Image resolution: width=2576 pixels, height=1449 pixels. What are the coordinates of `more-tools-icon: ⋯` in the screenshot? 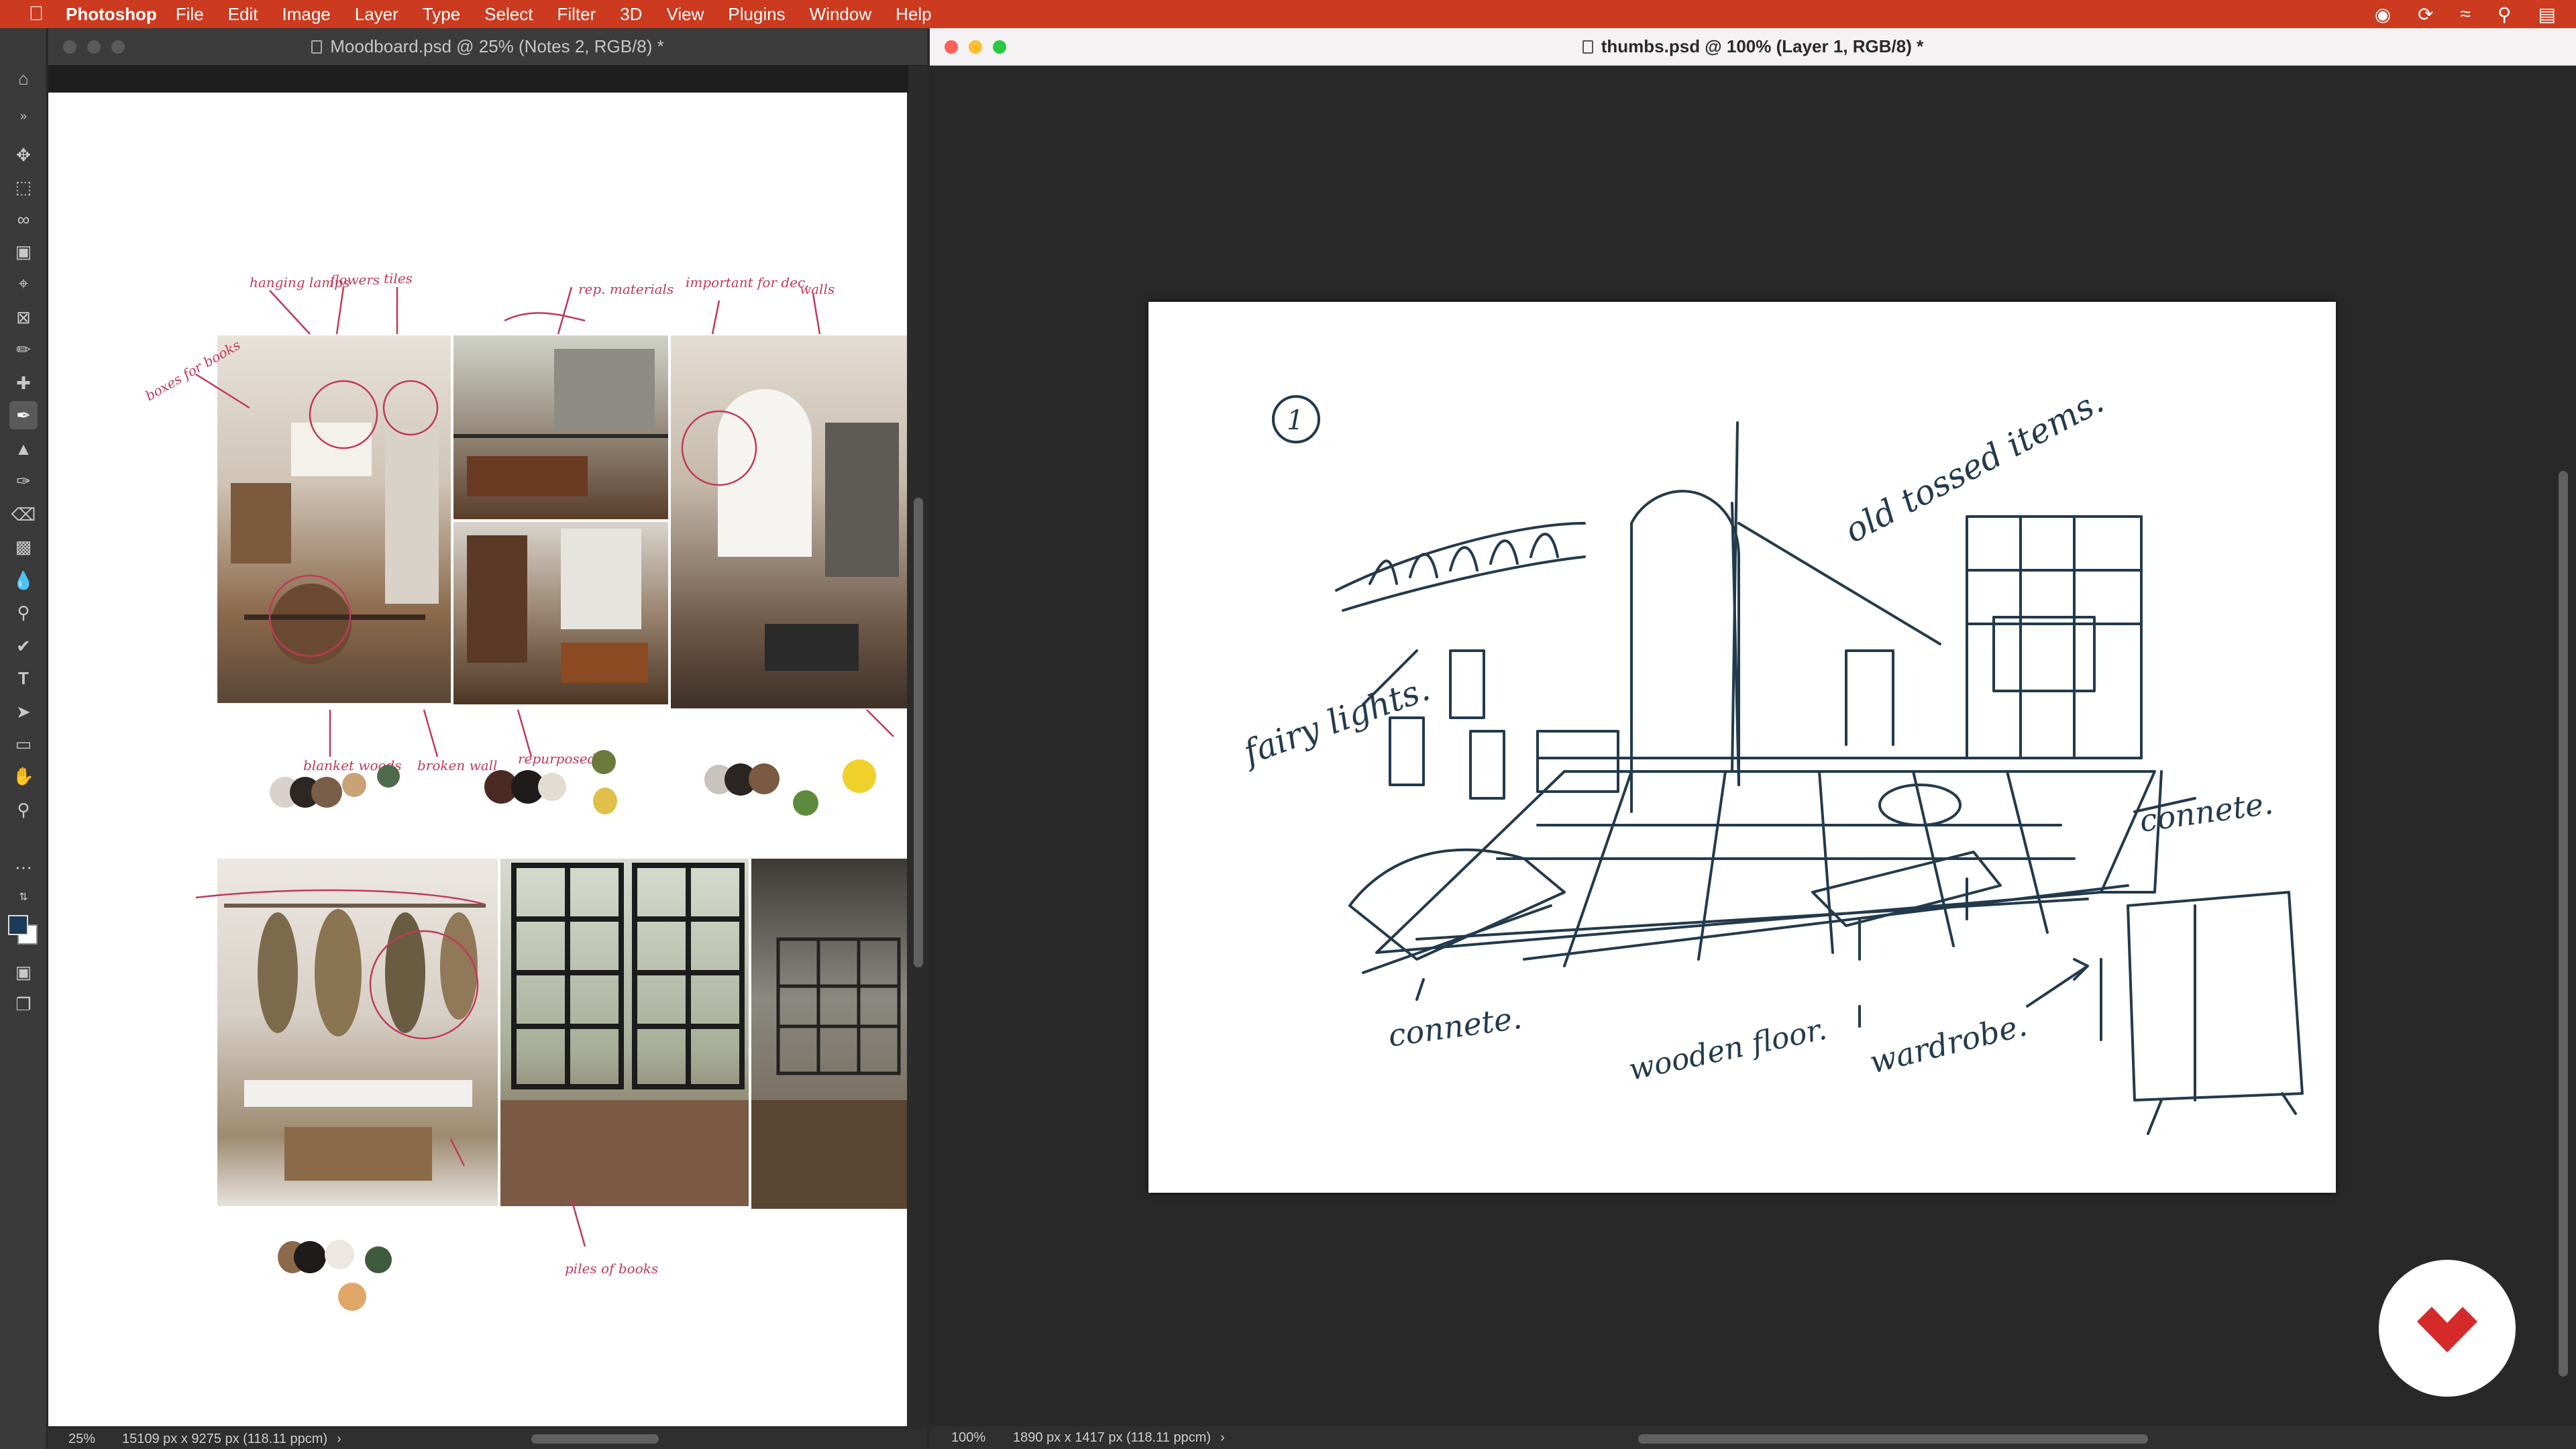 It's located at (23, 867).